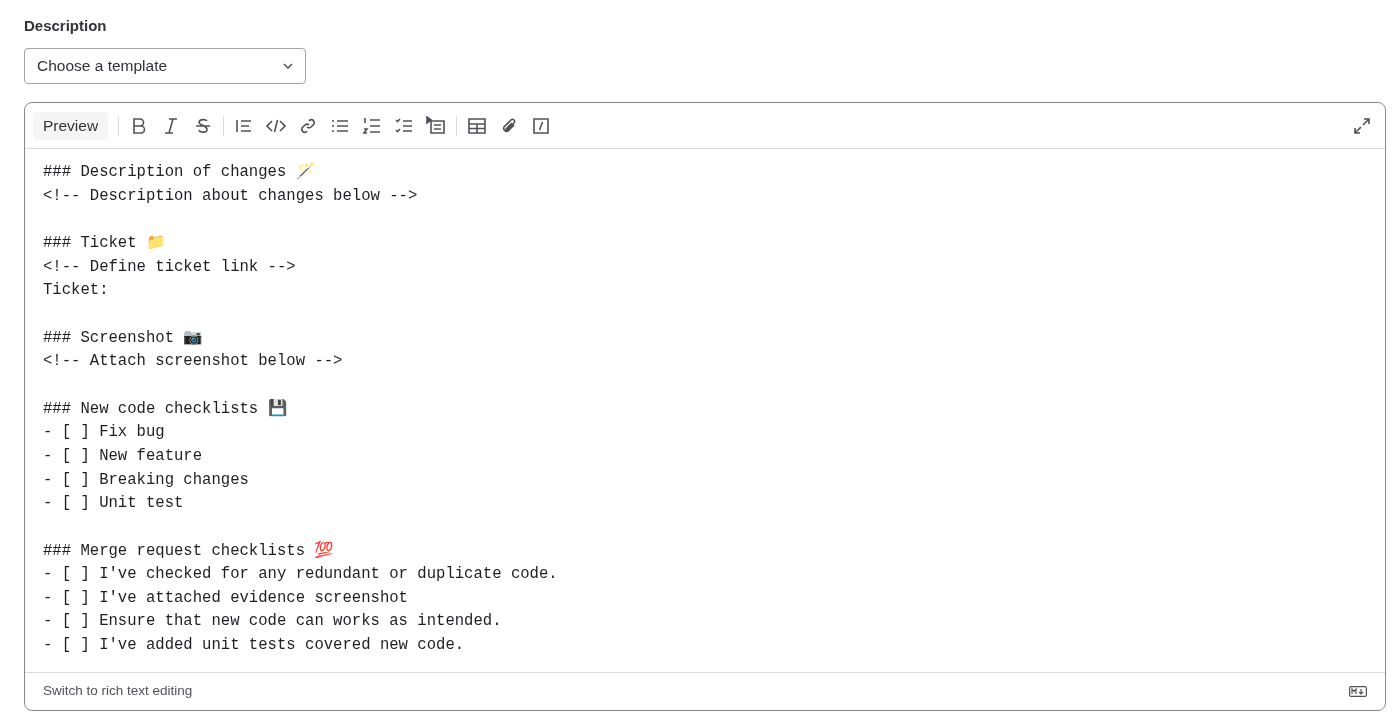 Image resolution: width=1400 pixels, height=723 pixels. What do you see at coordinates (436, 125) in the screenshot?
I see `collapsible-section-icon` at bounding box center [436, 125].